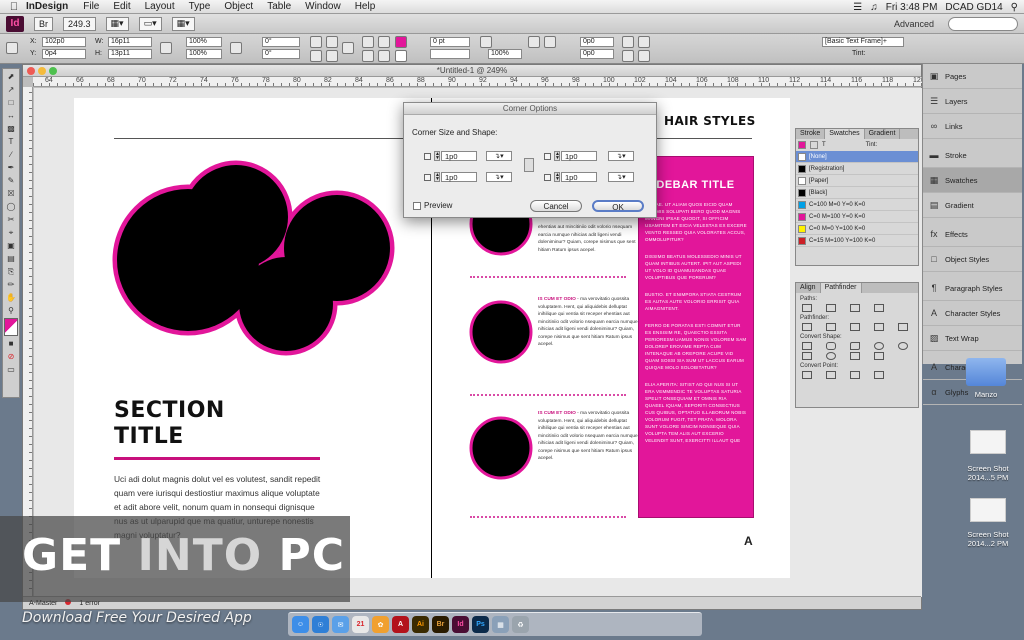 The image size is (1024, 640). Describe the element at coordinates (499, 177) in the screenshot. I see `bottom-left-shape-select: ↴▾` at that location.